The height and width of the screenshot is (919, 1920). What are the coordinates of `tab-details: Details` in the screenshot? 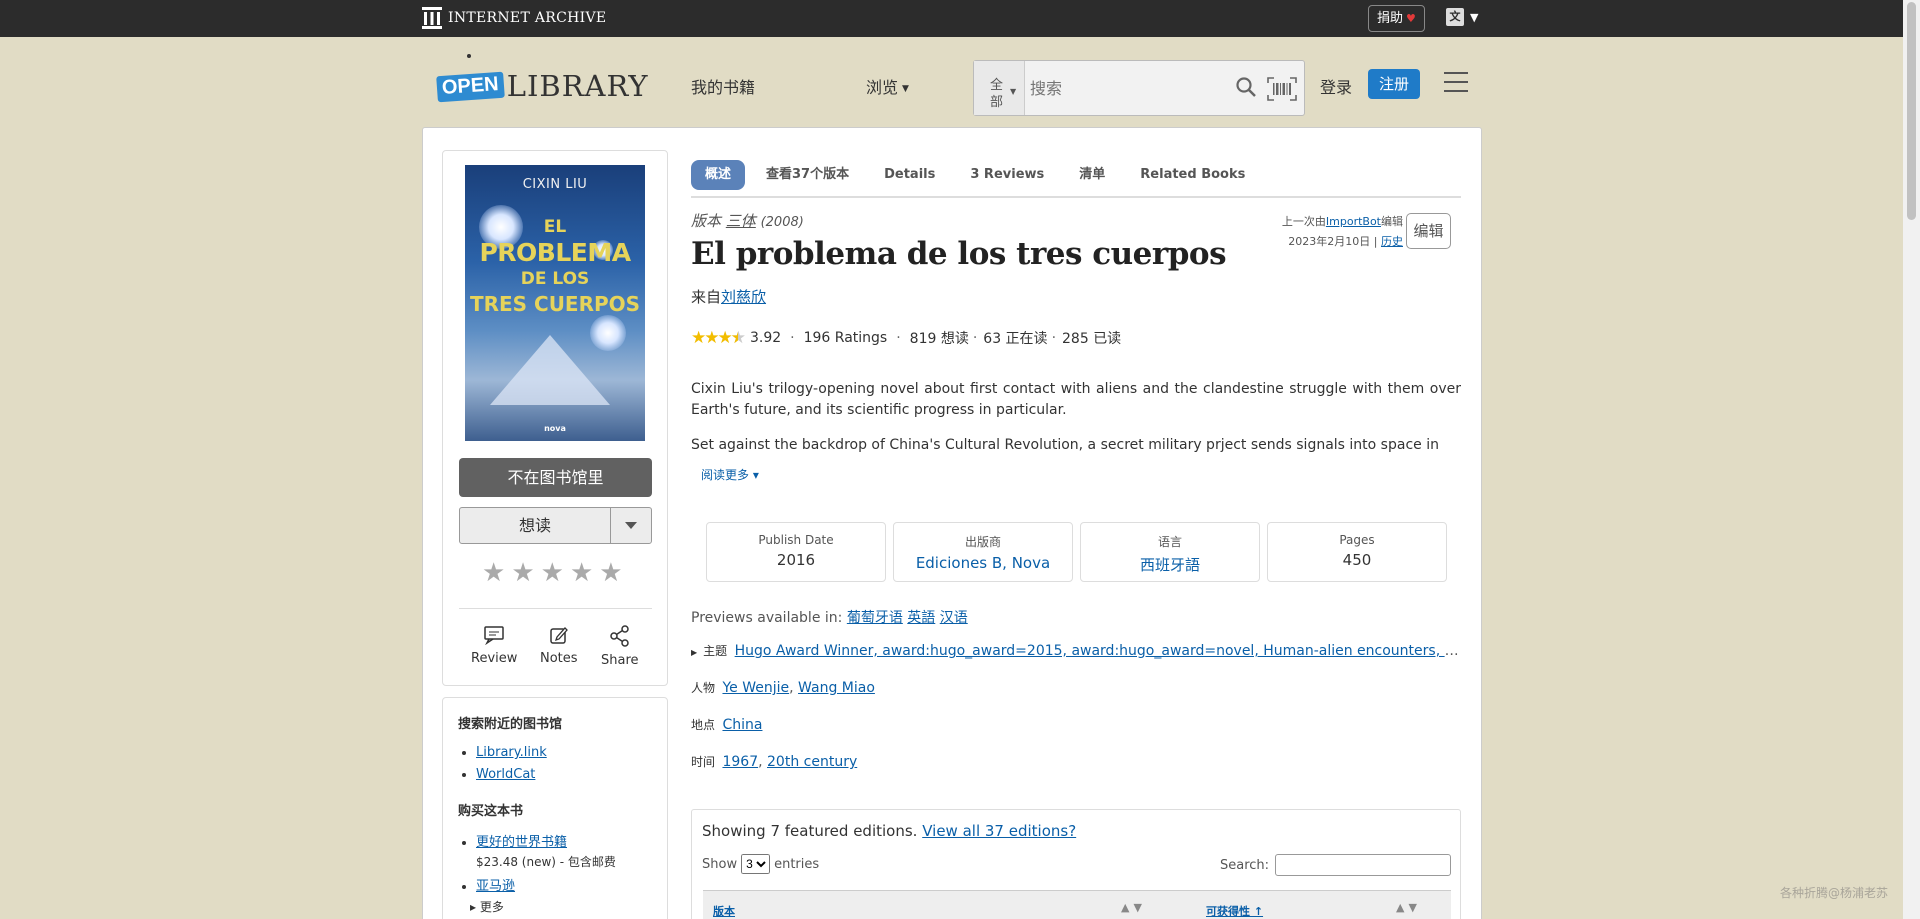 It's located at (909, 175).